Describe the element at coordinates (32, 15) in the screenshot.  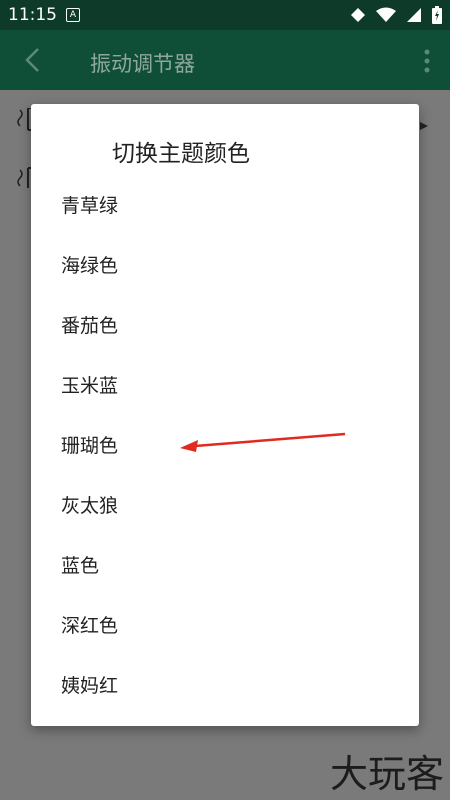
I see `status-time: 11:15` at that location.